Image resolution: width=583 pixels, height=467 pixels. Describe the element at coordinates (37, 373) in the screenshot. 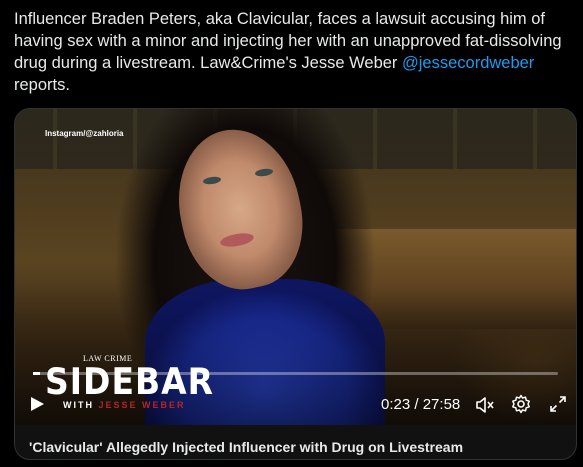

I see `progress-fill` at that location.